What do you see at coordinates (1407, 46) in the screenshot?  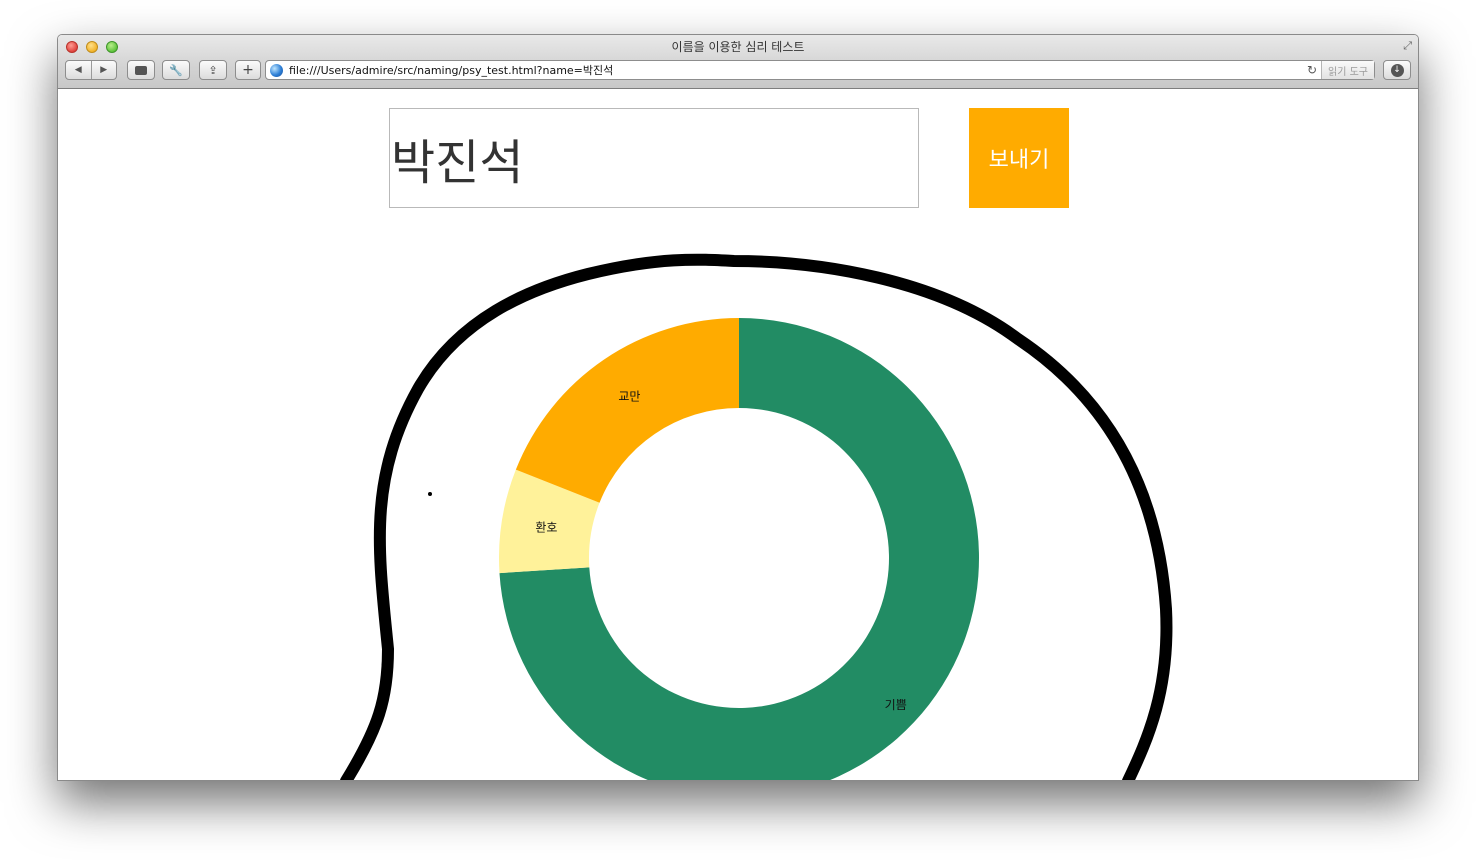 I see `fullscreen-icon: ⤢` at bounding box center [1407, 46].